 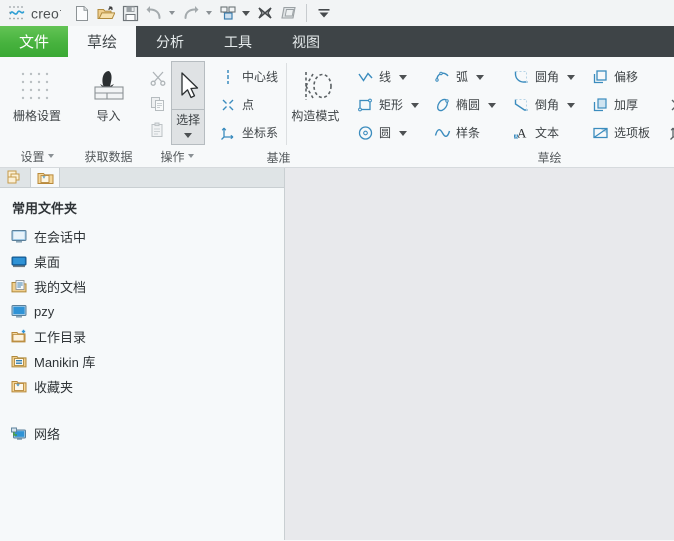 I want to click on get-data-group-title: 获取数据, so click(x=108, y=156).